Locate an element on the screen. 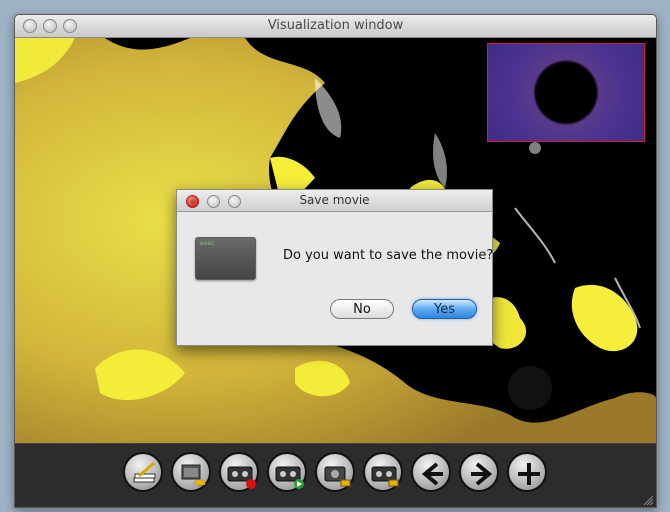 Image resolution: width=670 pixels, height=512 pixels. window-title: Visualization window is located at coordinates (335, 25).